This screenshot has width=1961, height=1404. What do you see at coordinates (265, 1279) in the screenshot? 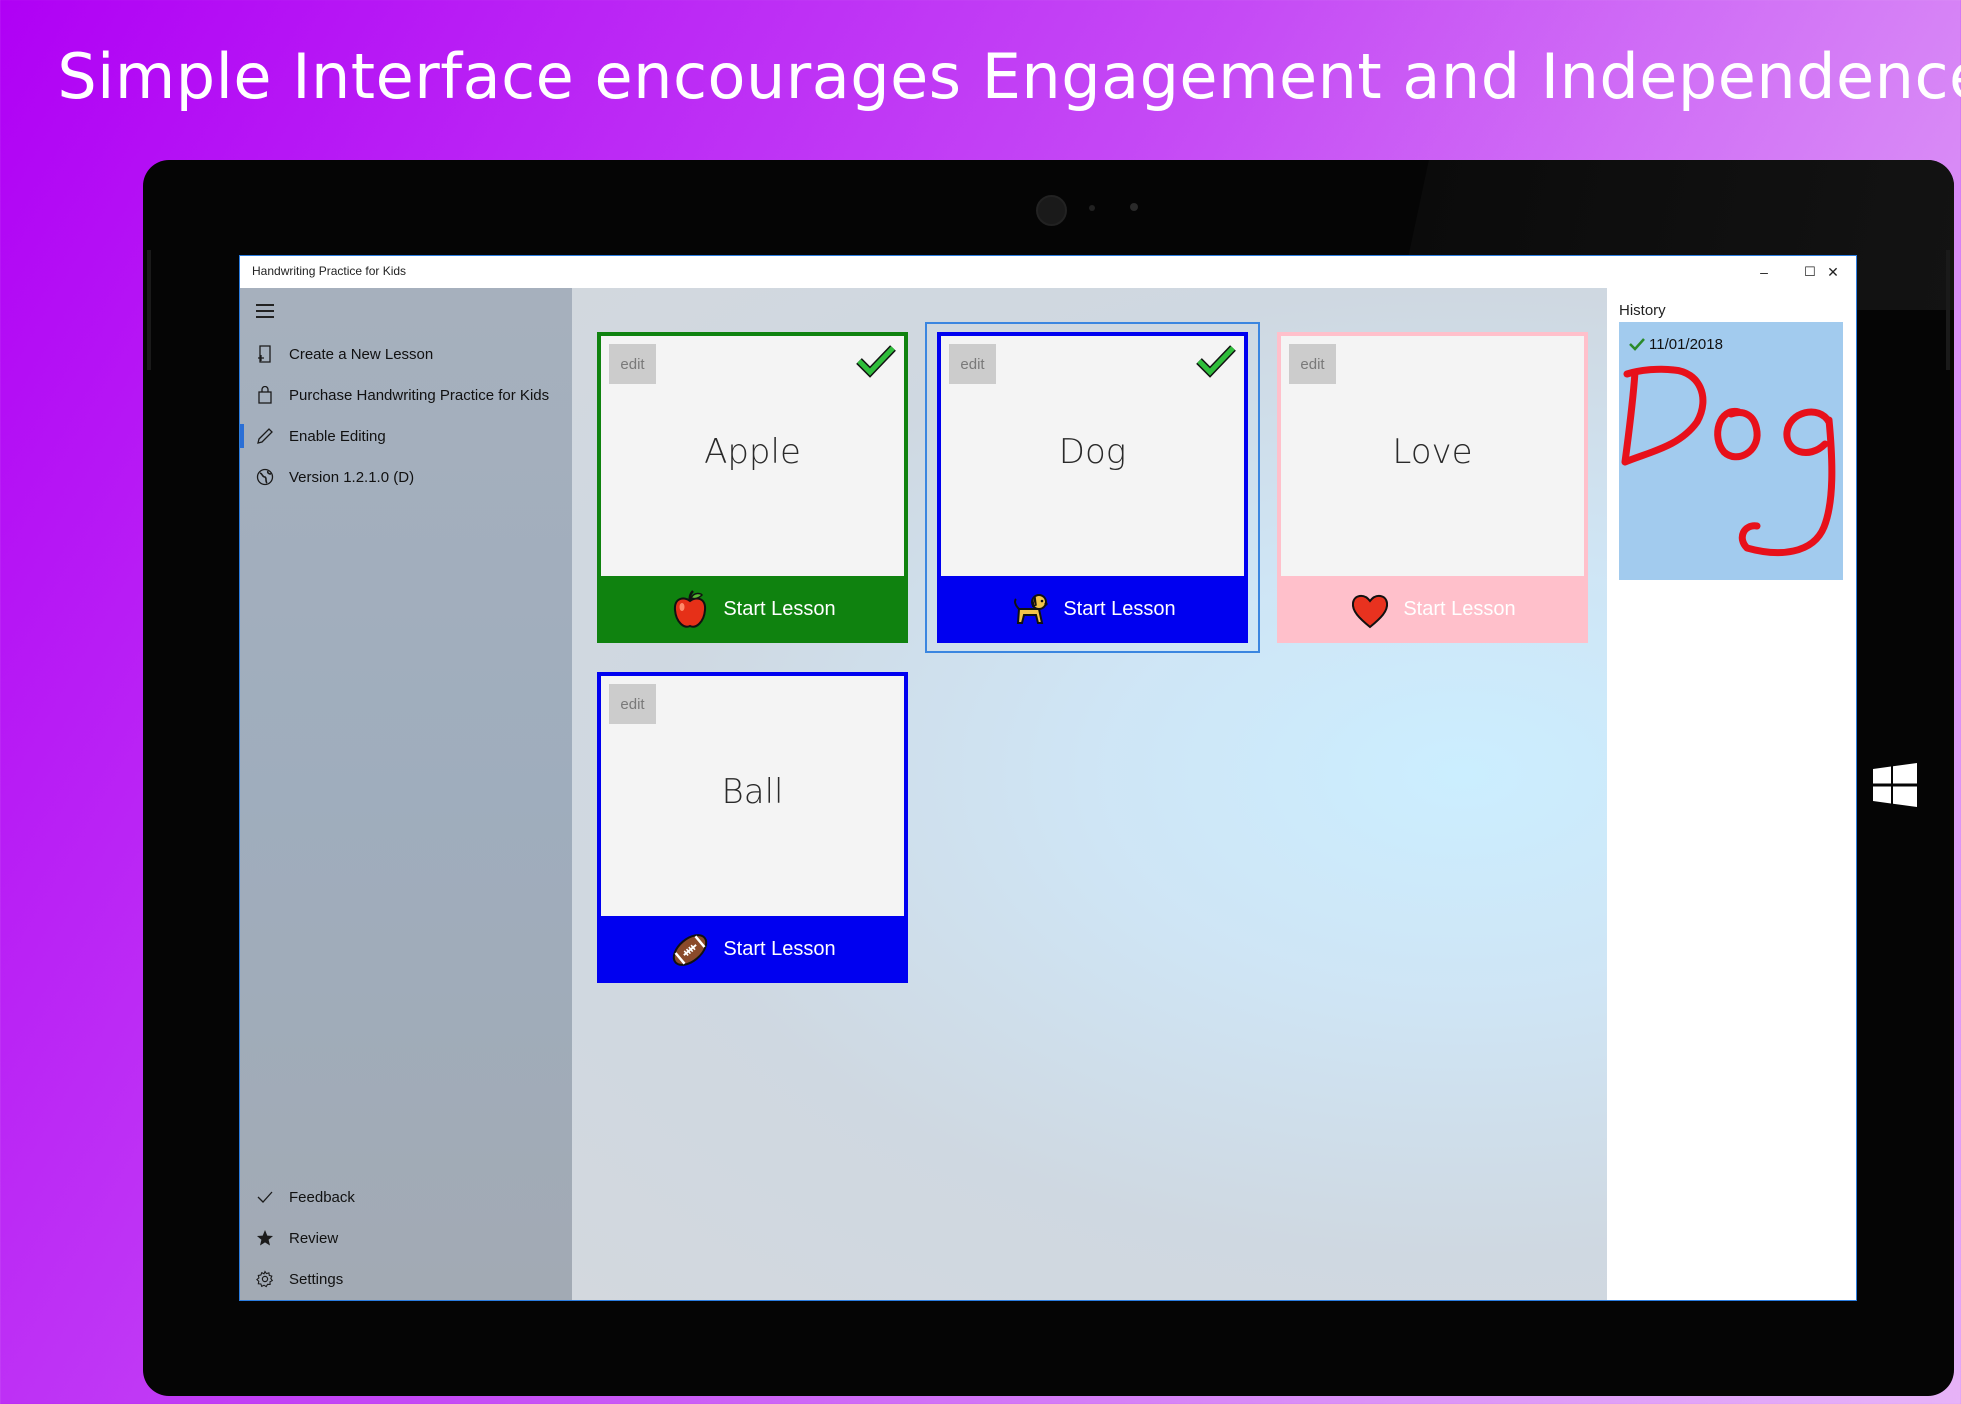
I see `gear-icon` at bounding box center [265, 1279].